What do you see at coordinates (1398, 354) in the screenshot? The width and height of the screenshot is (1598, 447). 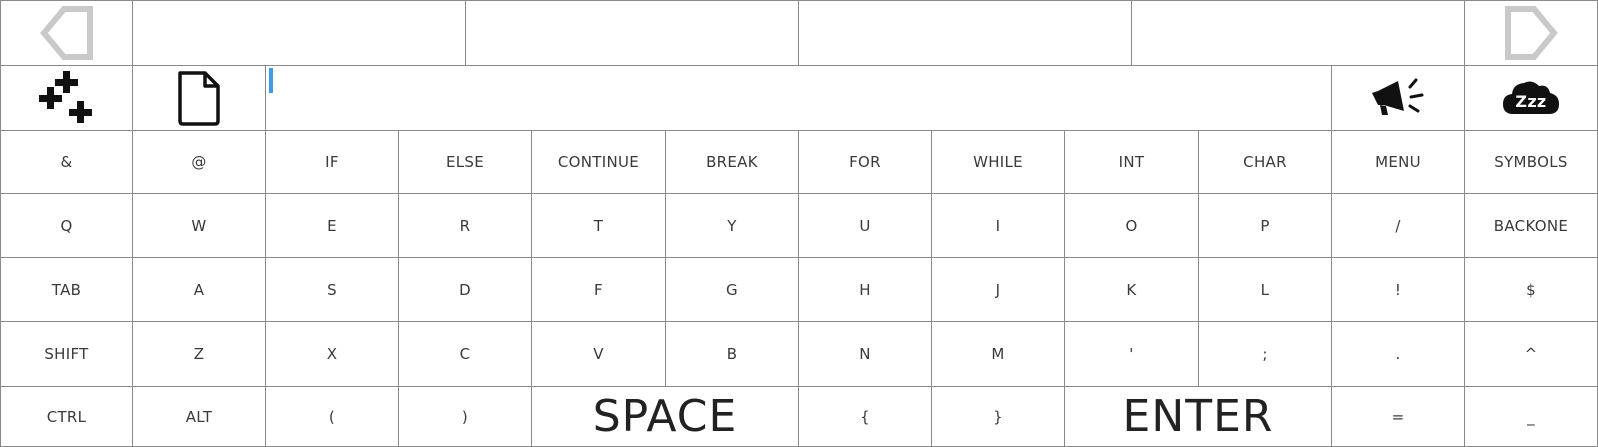 I see `key-symbol-3-10: .` at bounding box center [1398, 354].